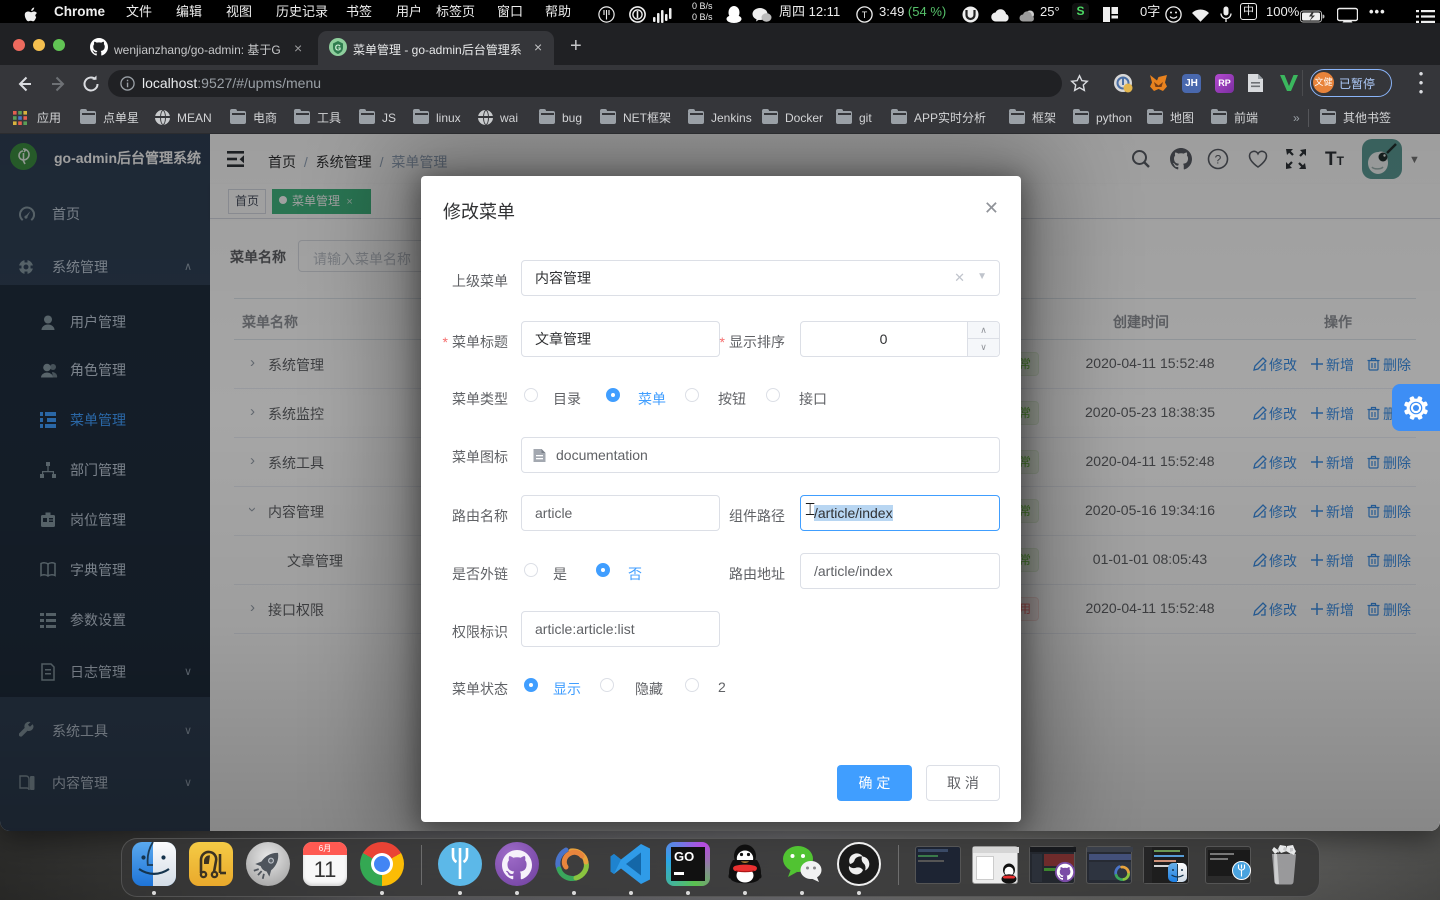 The width and height of the screenshot is (1440, 900). I want to click on svg-text: G, so click(338, 48).